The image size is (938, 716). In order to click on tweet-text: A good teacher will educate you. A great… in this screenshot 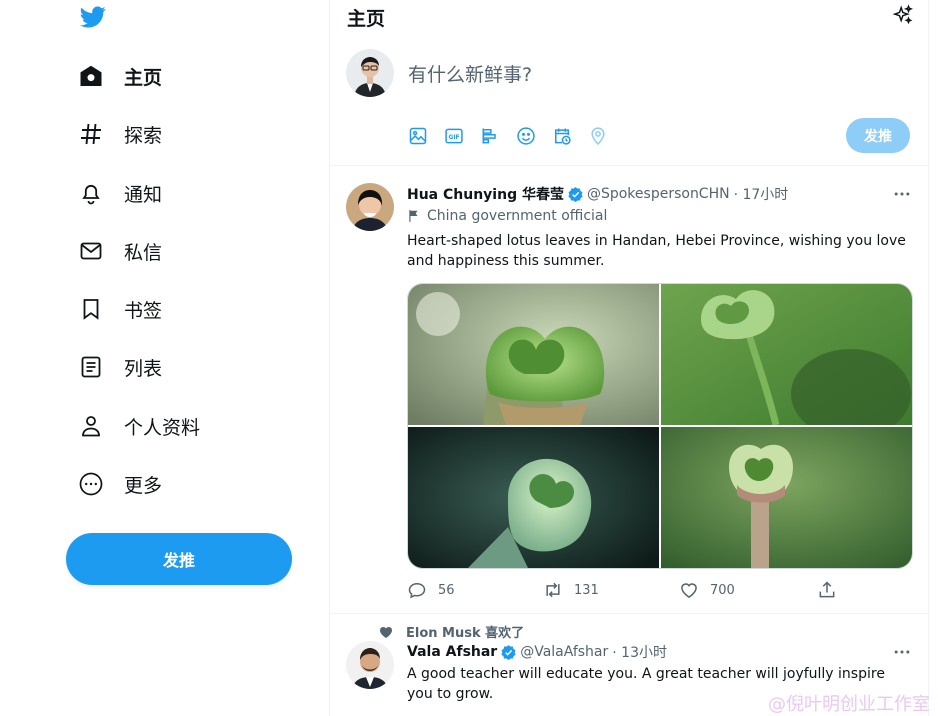, I will do `click(646, 684)`.